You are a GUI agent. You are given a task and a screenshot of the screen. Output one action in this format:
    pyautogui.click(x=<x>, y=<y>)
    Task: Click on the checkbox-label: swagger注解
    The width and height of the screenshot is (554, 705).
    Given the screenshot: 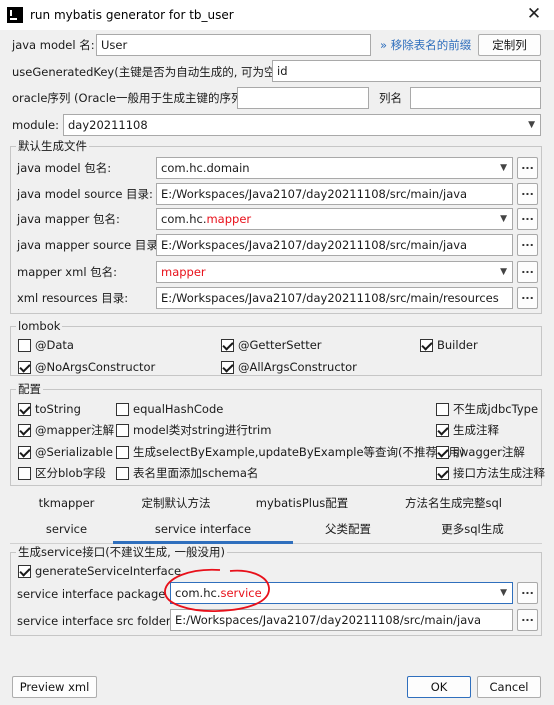 What is the action you would take?
    pyautogui.click(x=489, y=452)
    